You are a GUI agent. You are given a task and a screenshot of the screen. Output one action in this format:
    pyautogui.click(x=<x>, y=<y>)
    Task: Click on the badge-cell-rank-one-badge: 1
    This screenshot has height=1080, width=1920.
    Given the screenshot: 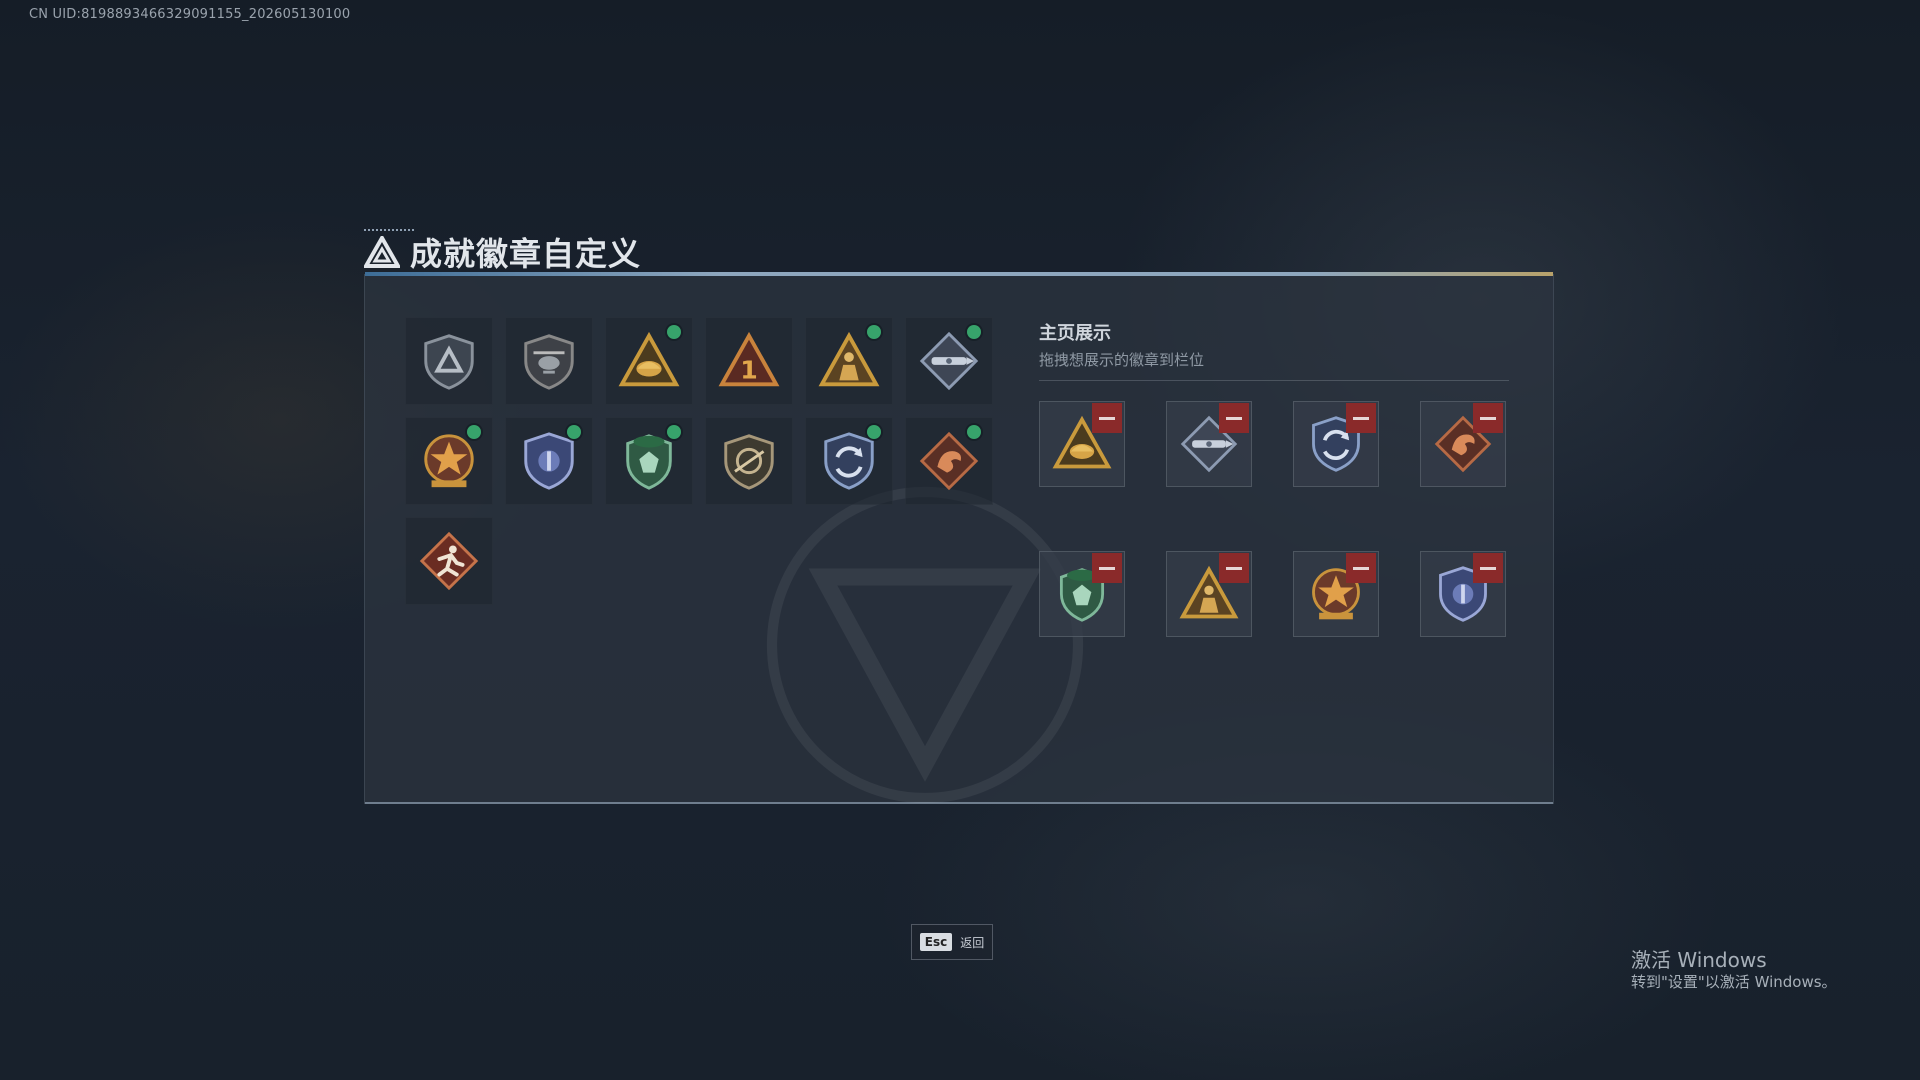 What is the action you would take?
    pyautogui.click(x=749, y=361)
    